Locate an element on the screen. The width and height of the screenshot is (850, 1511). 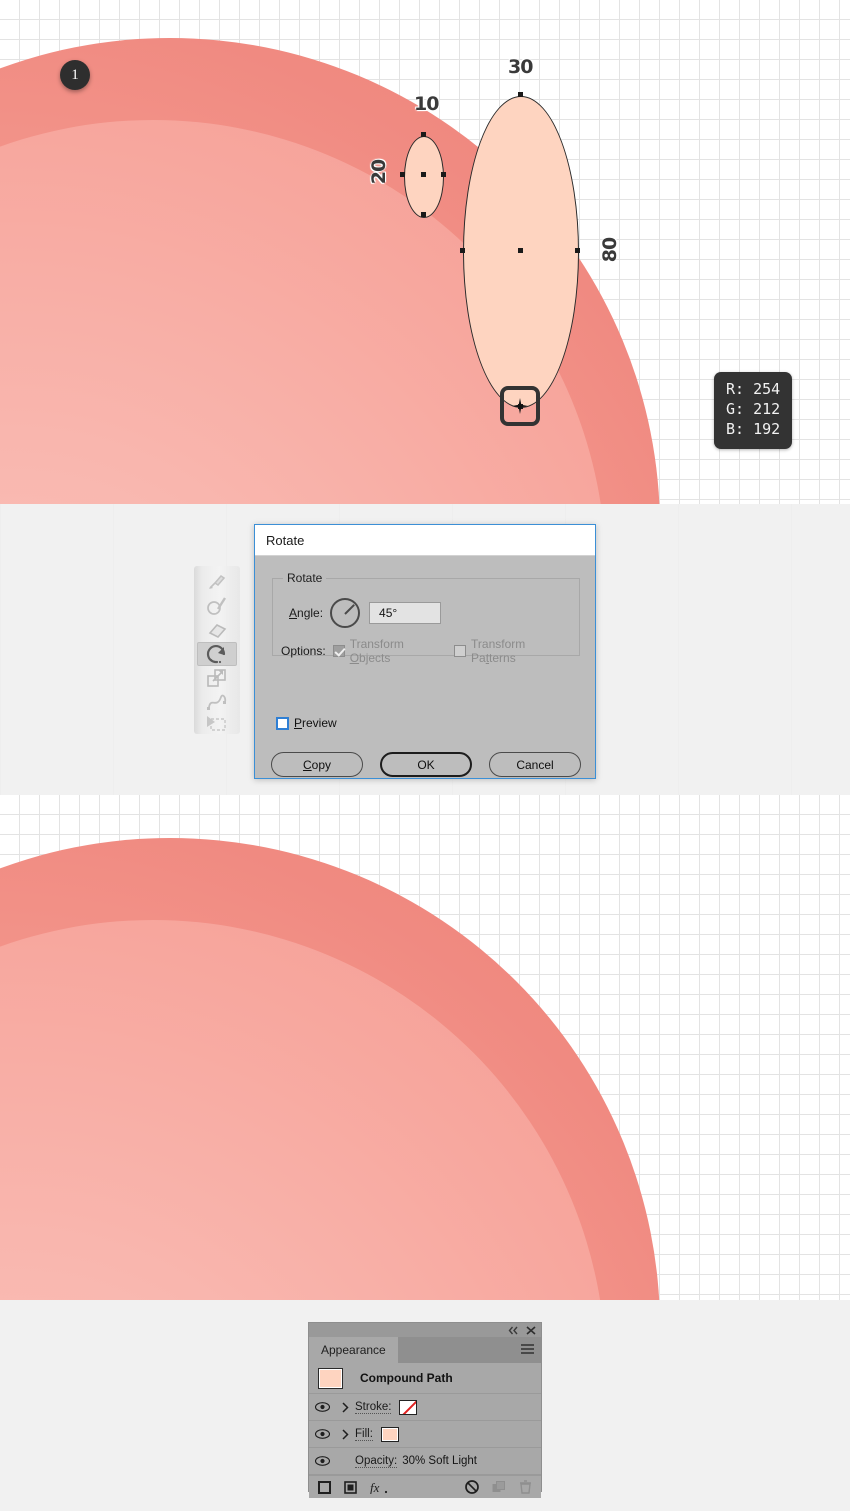
object-thumbnail-swatch is located at coordinates (330, 1378).